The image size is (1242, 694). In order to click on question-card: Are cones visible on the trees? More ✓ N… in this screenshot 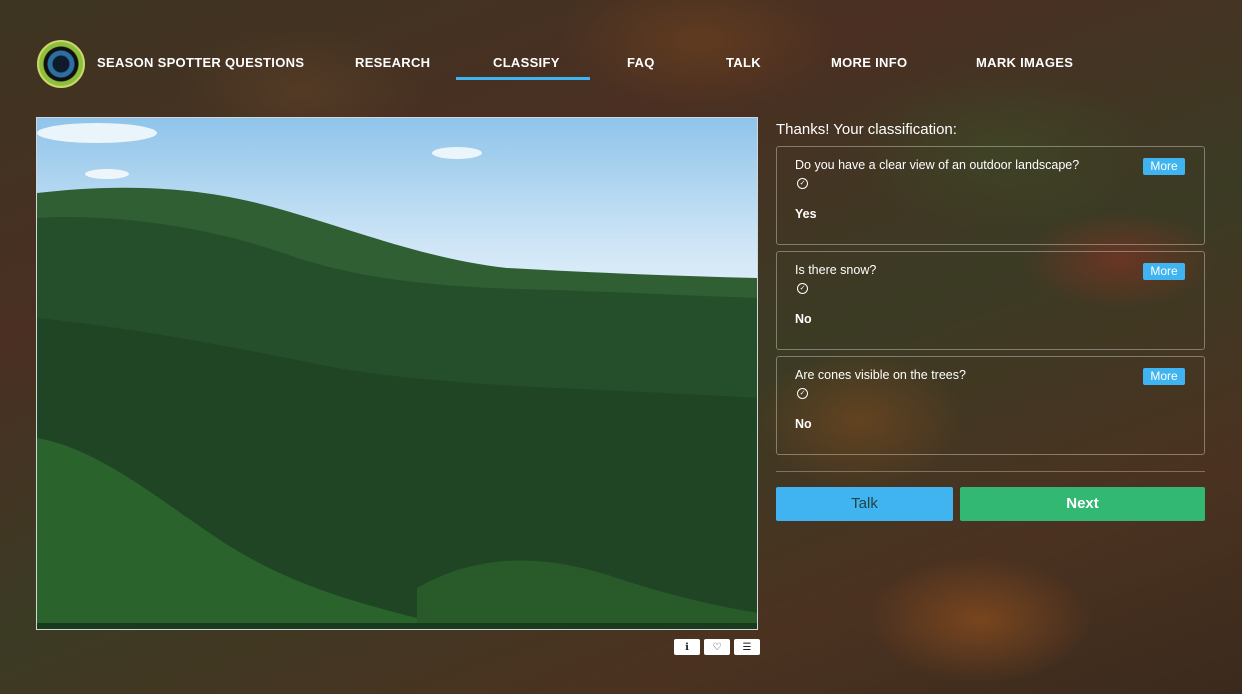, I will do `click(990, 405)`.